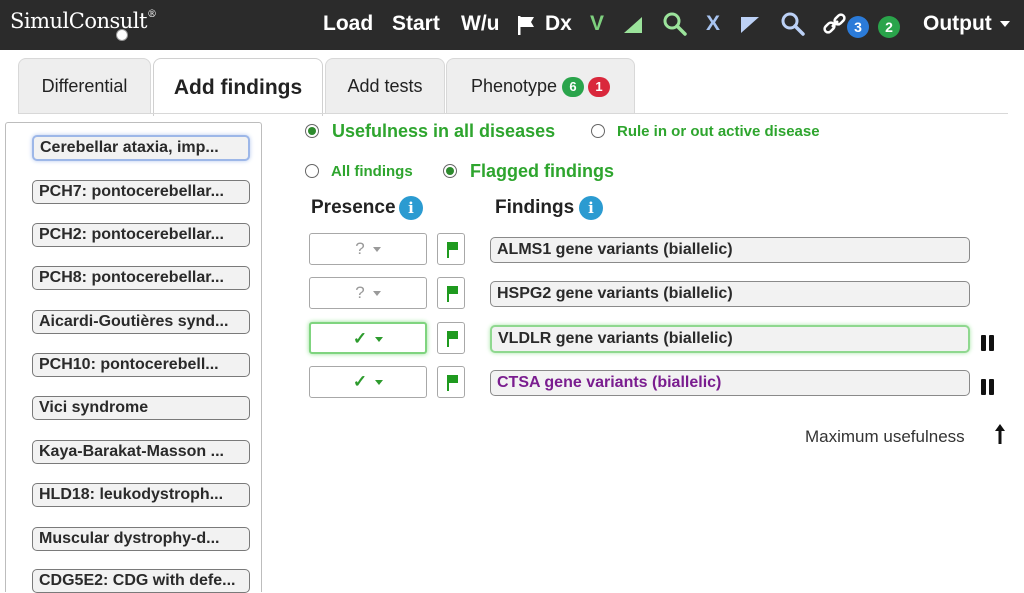  What do you see at coordinates (730, 383) in the screenshot?
I see `finding-item: CTSA gene variants (biallelic)` at bounding box center [730, 383].